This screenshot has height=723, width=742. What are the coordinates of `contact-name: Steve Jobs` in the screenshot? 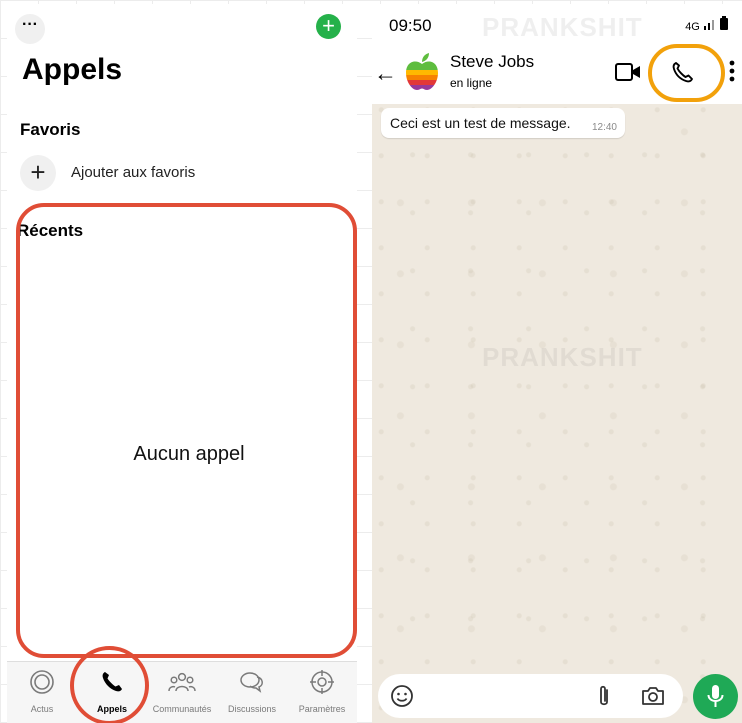 It's located at (492, 62).